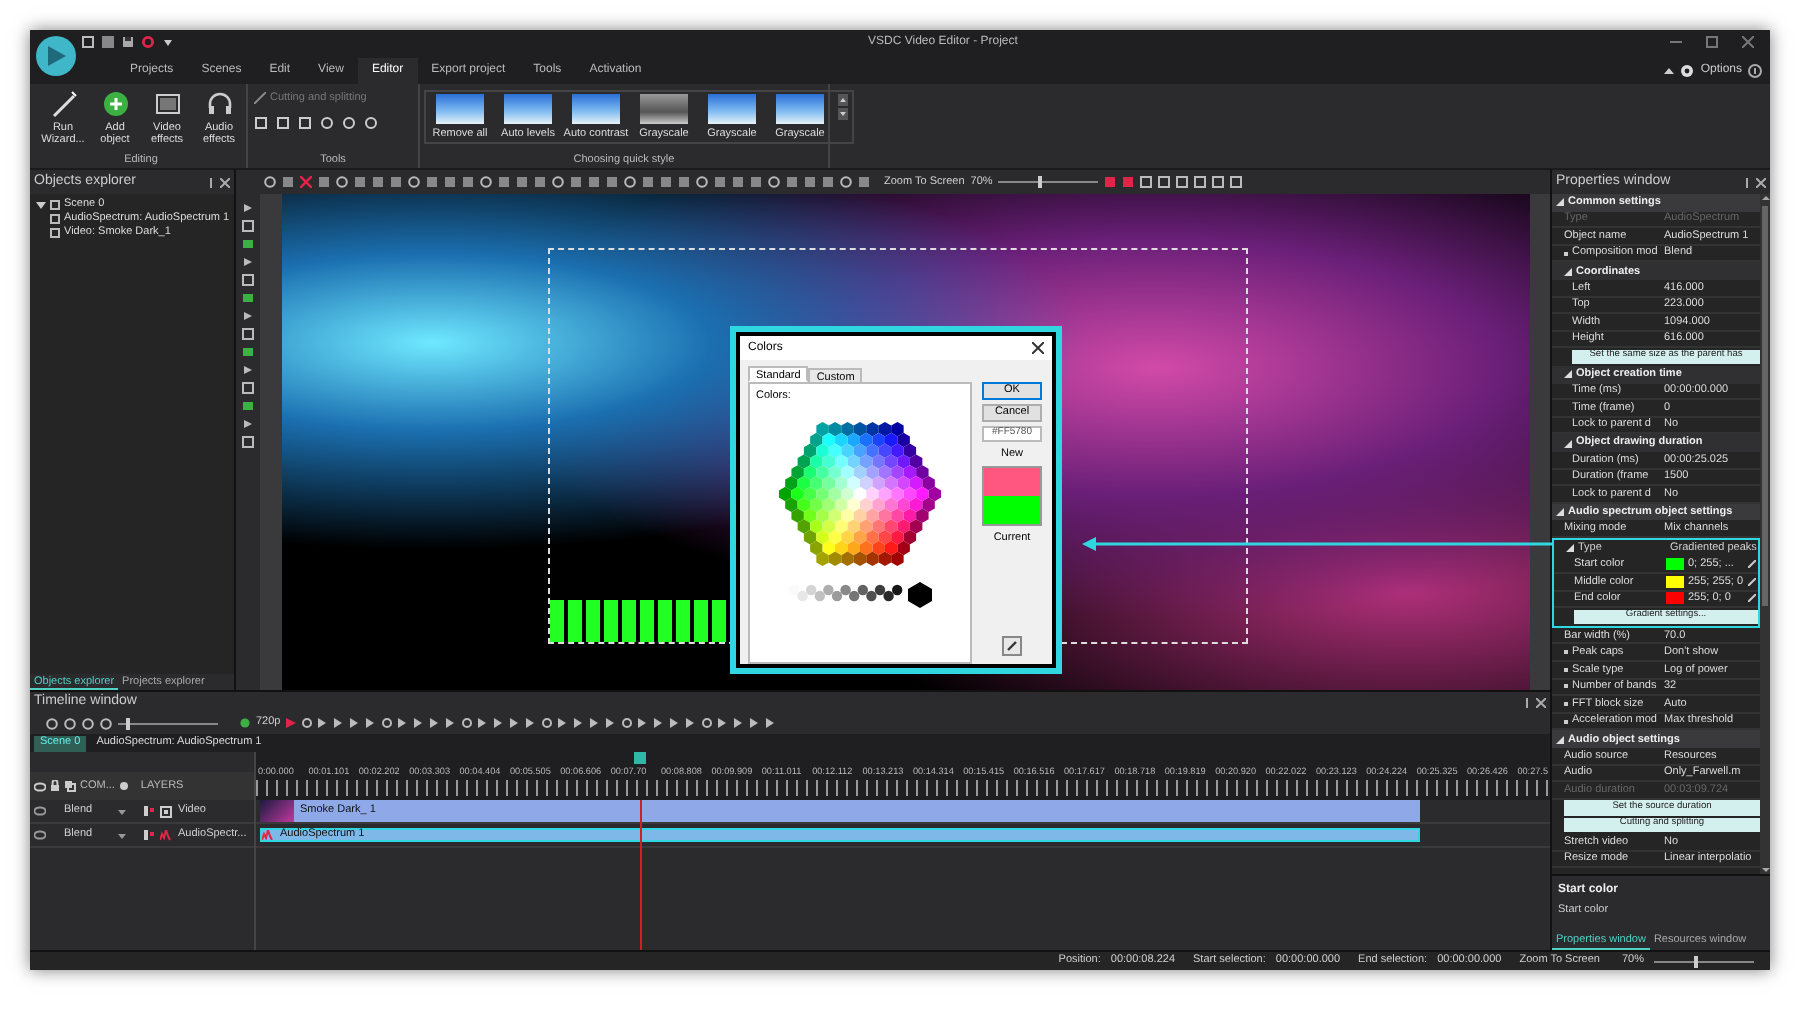 The height and width of the screenshot is (1020, 1800). I want to click on wand-icon, so click(63, 104).